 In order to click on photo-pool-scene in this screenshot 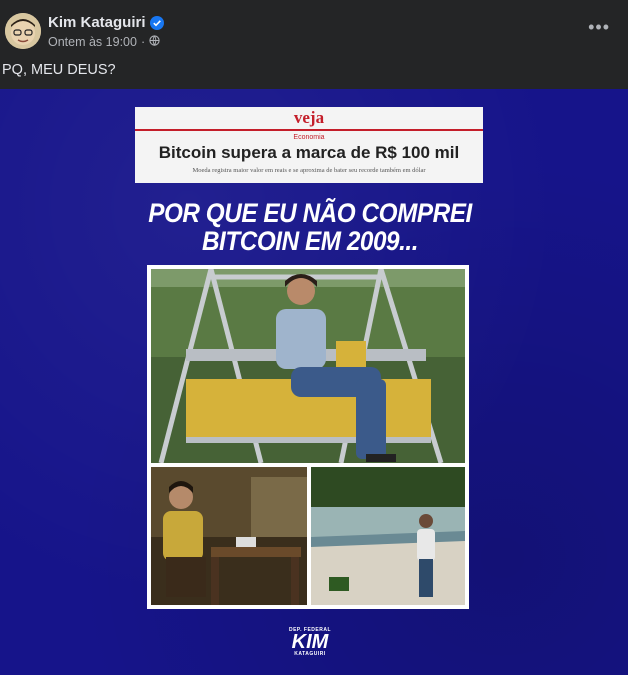, I will do `click(388, 536)`.